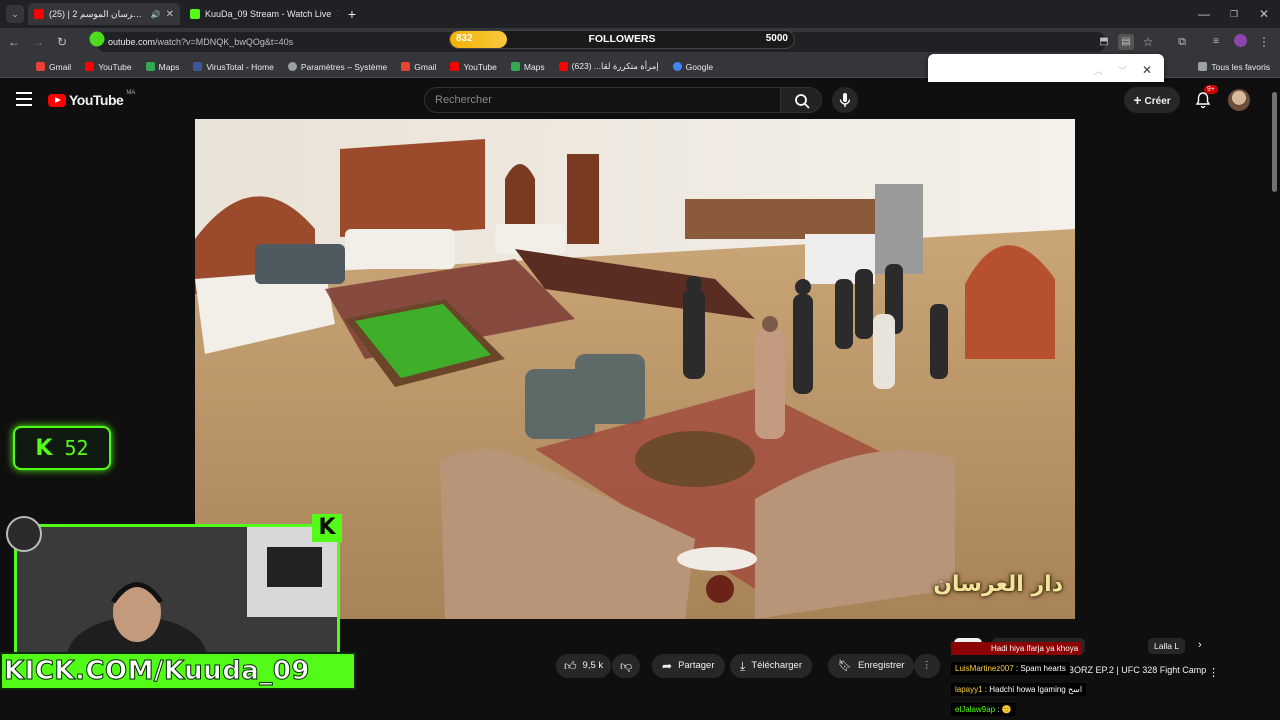 This screenshot has height=720, width=1280. What do you see at coordinates (62, 448) in the screenshot?
I see `viewer-count-widget: K 52` at bounding box center [62, 448].